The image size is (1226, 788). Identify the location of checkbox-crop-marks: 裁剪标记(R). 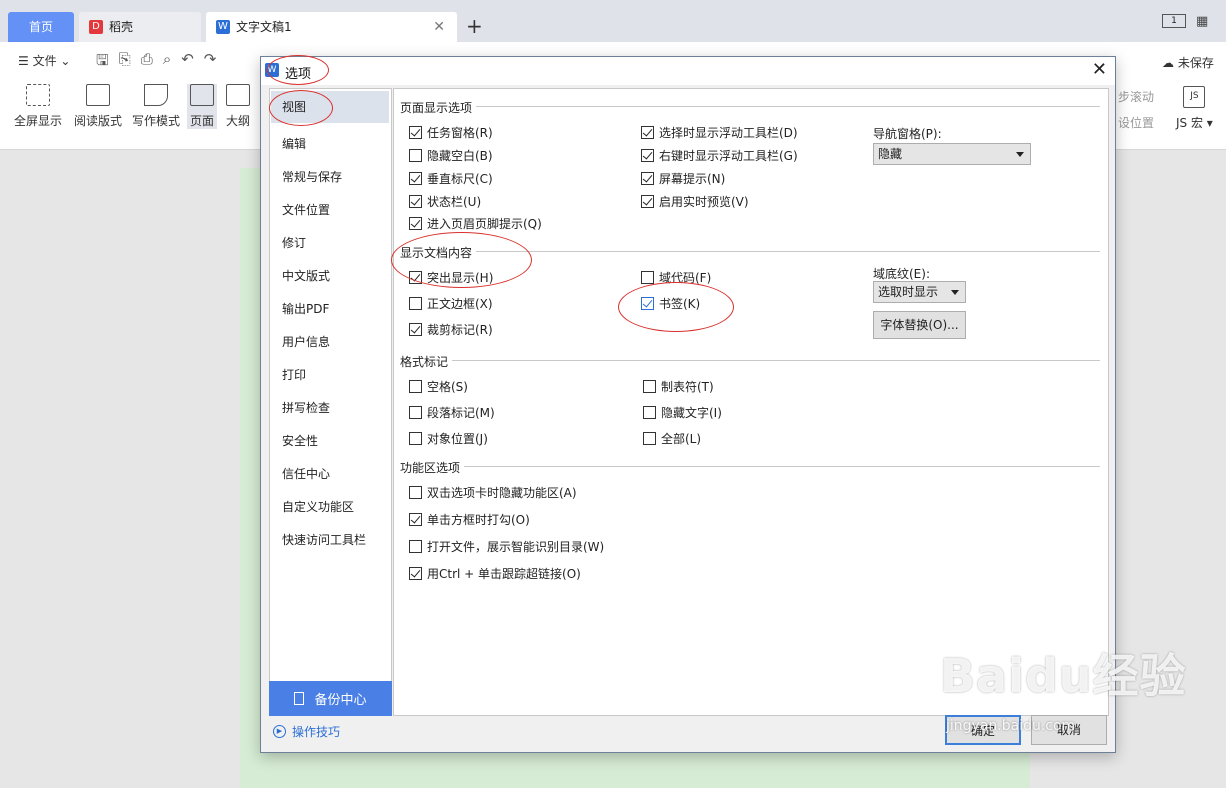
(451, 329).